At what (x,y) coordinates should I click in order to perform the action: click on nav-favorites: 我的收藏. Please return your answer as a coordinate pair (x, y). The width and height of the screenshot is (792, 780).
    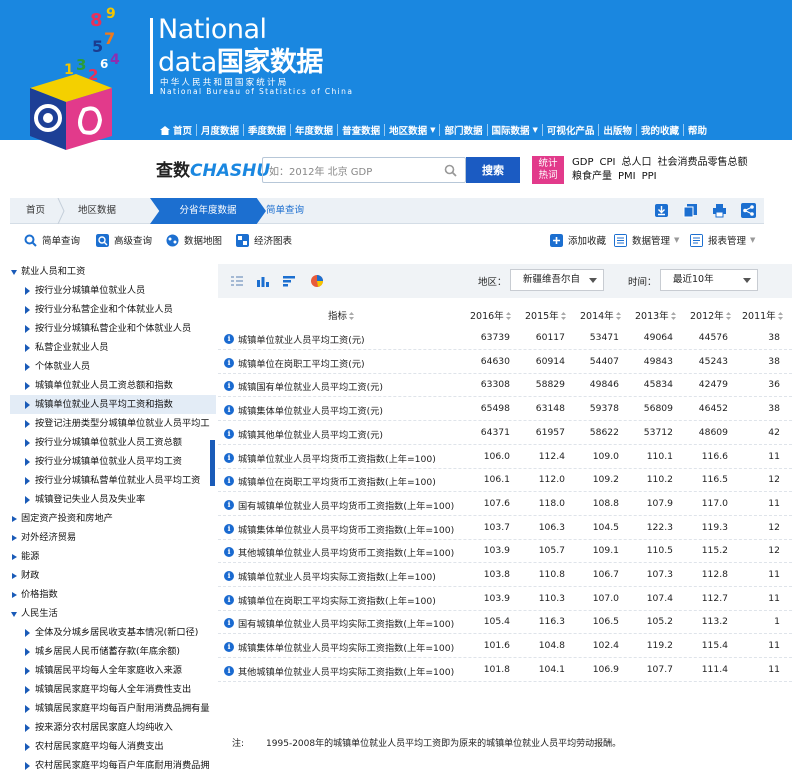
    Looking at the image, I should click on (660, 130).